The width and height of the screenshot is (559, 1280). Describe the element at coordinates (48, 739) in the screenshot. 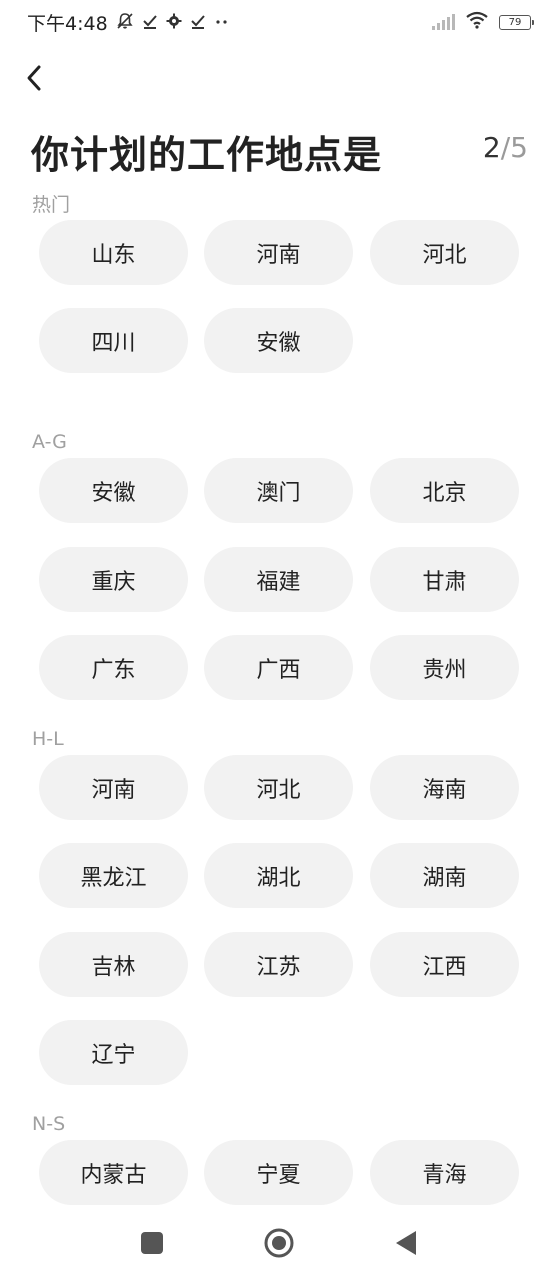

I see `section-label-h-l: H-L` at that location.